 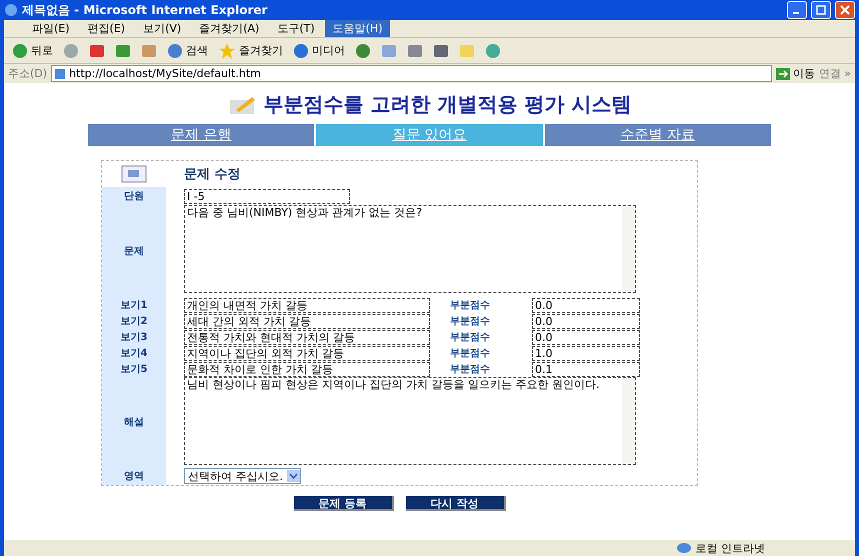 I want to click on links-label: 연결 », so click(x=834, y=73).